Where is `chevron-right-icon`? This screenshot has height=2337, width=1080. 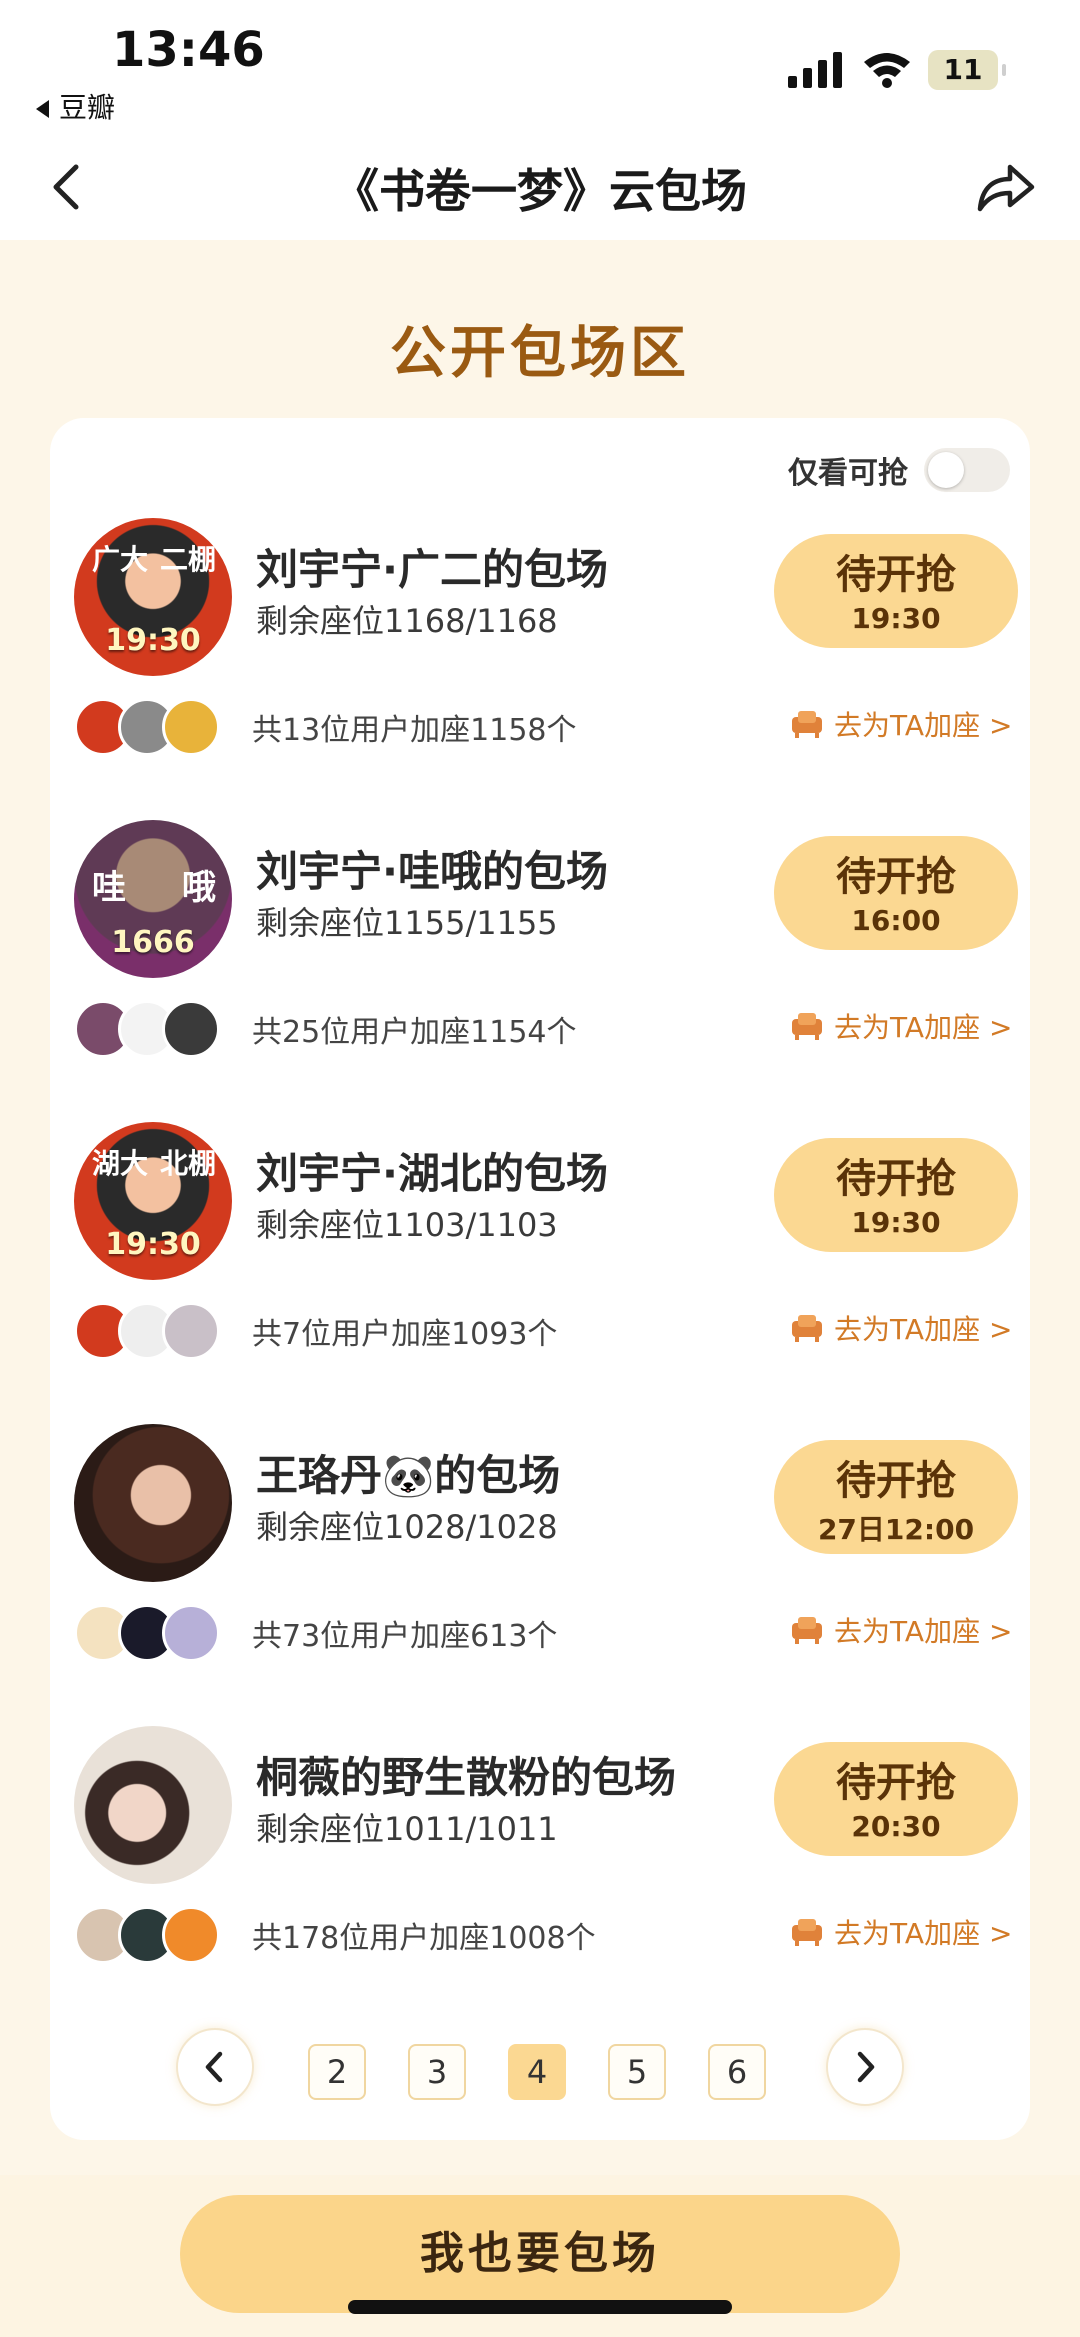 chevron-right-icon is located at coordinates (866, 2067).